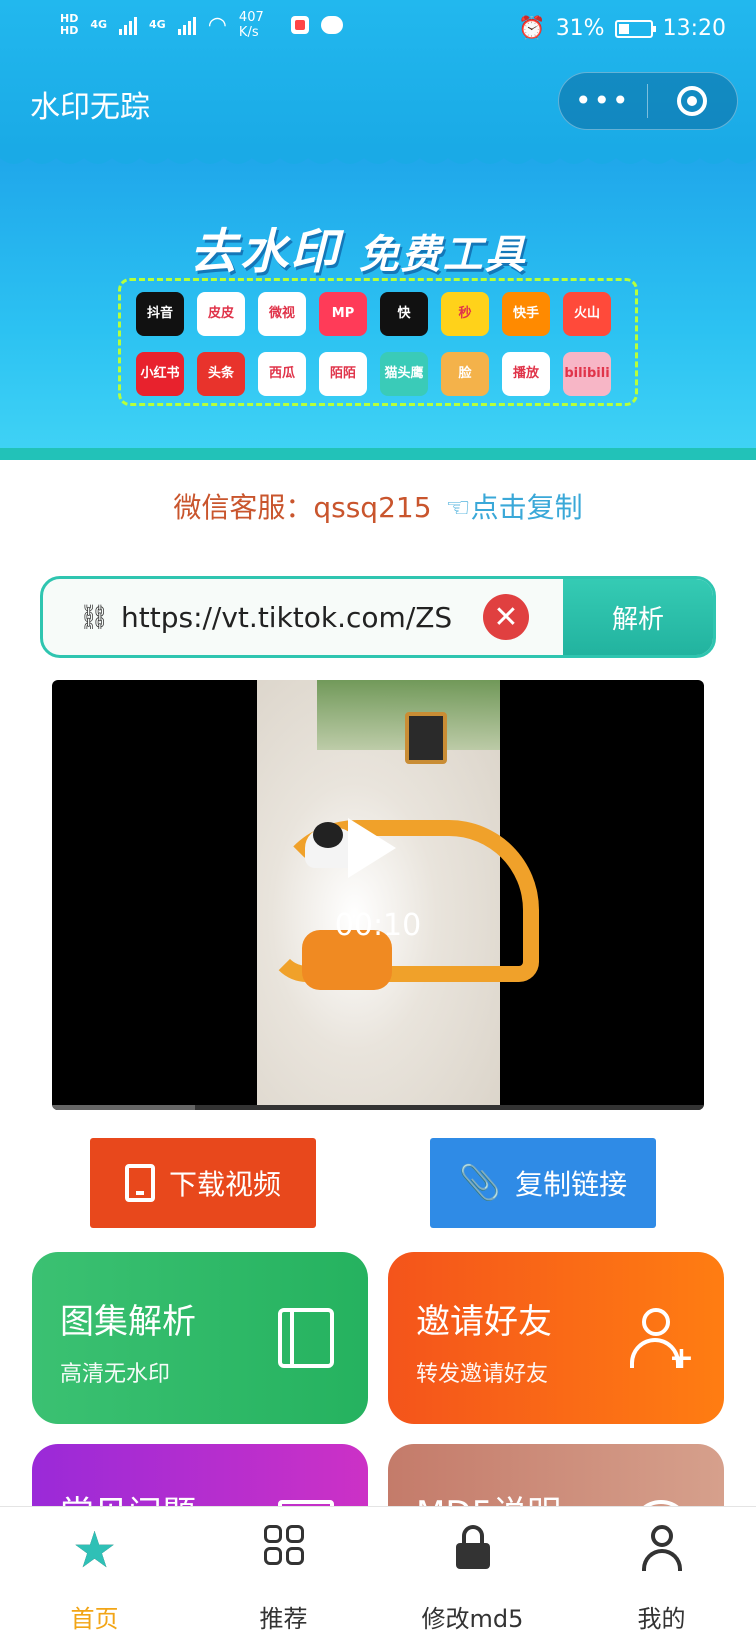 The height and width of the screenshot is (1639, 756). I want to click on douyin-icon: 抖音, so click(160, 314).